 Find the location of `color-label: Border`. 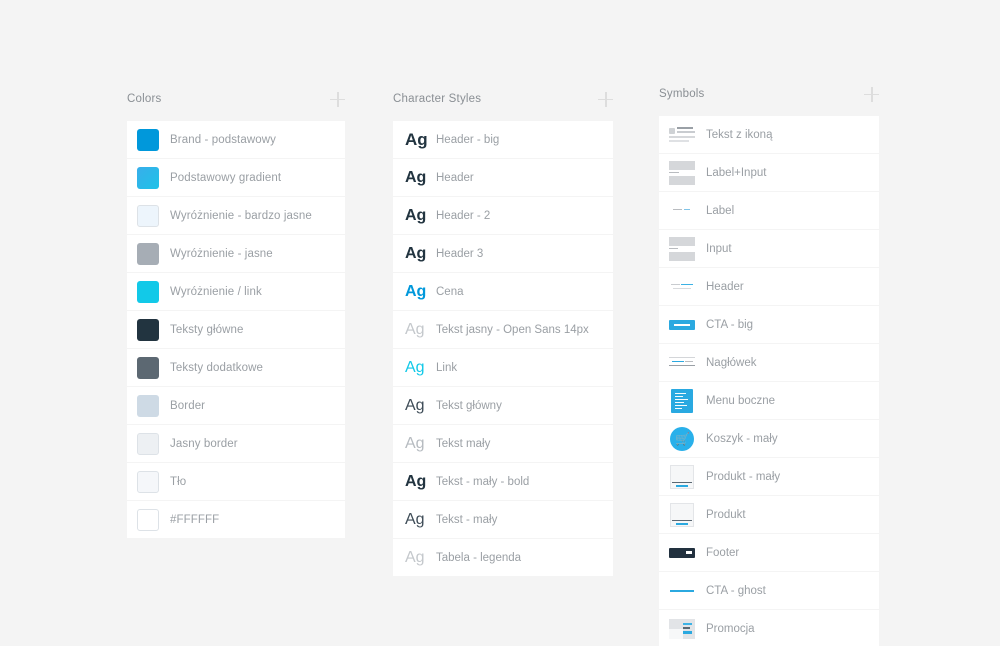

color-label: Border is located at coordinates (188, 405).